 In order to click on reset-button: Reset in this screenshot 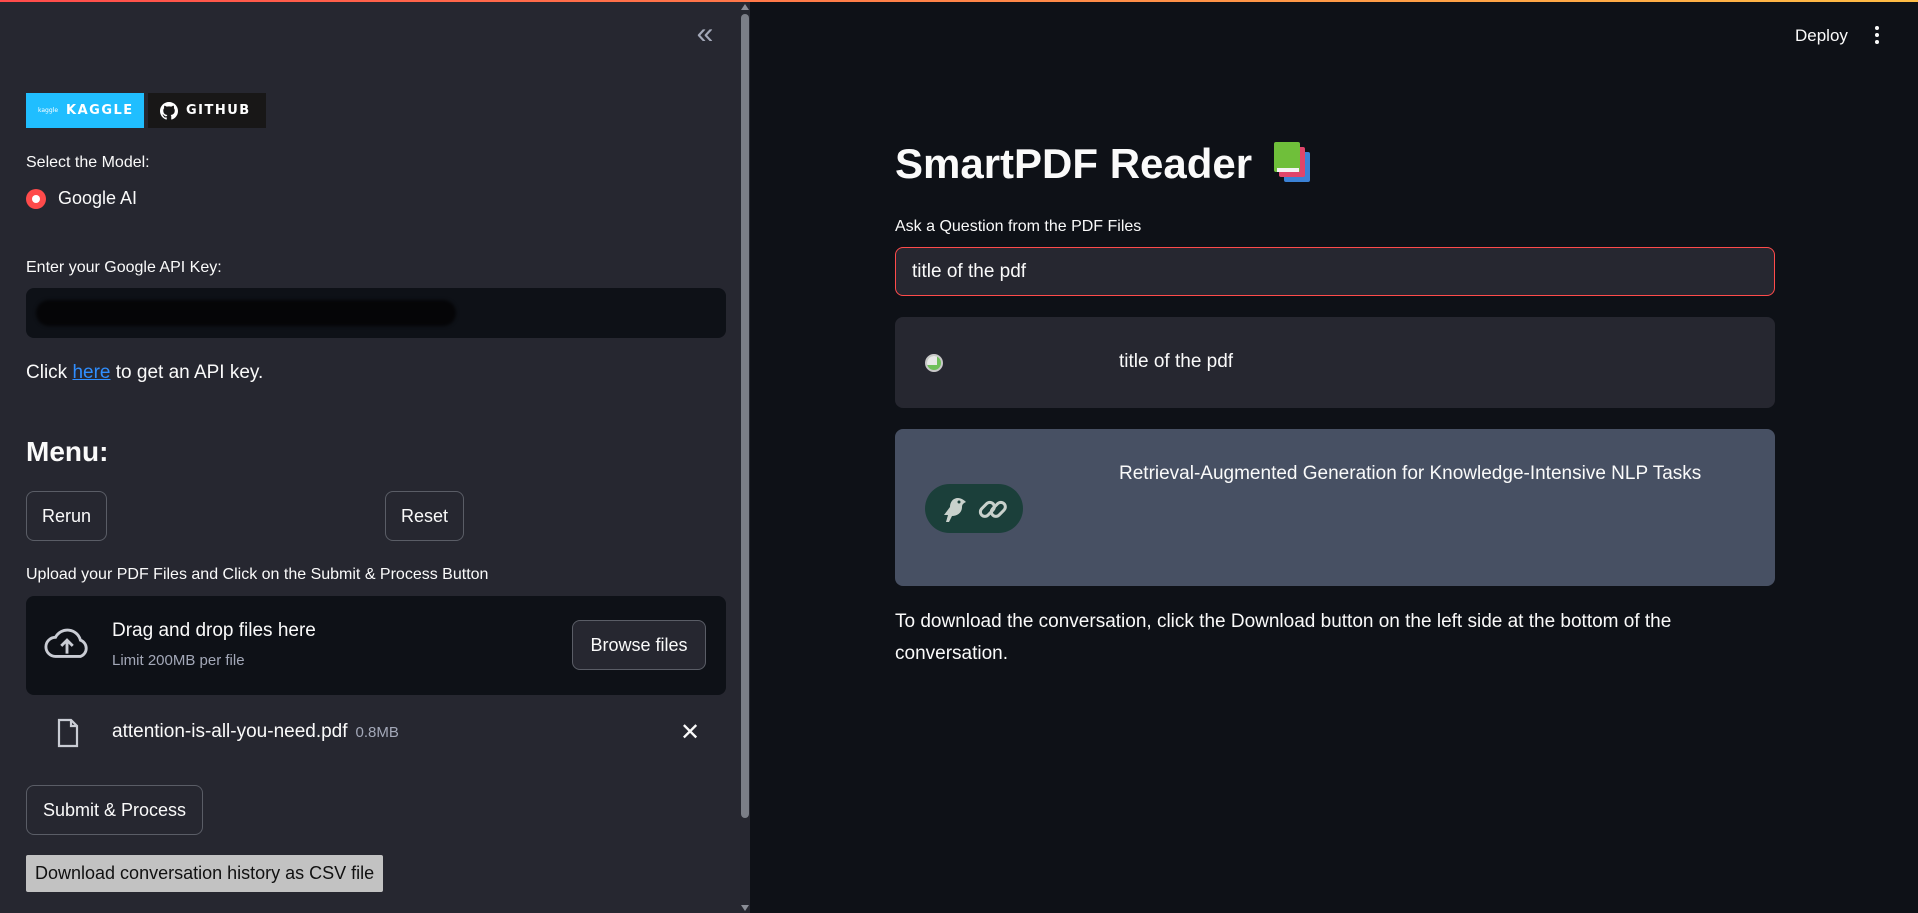, I will do `click(424, 516)`.